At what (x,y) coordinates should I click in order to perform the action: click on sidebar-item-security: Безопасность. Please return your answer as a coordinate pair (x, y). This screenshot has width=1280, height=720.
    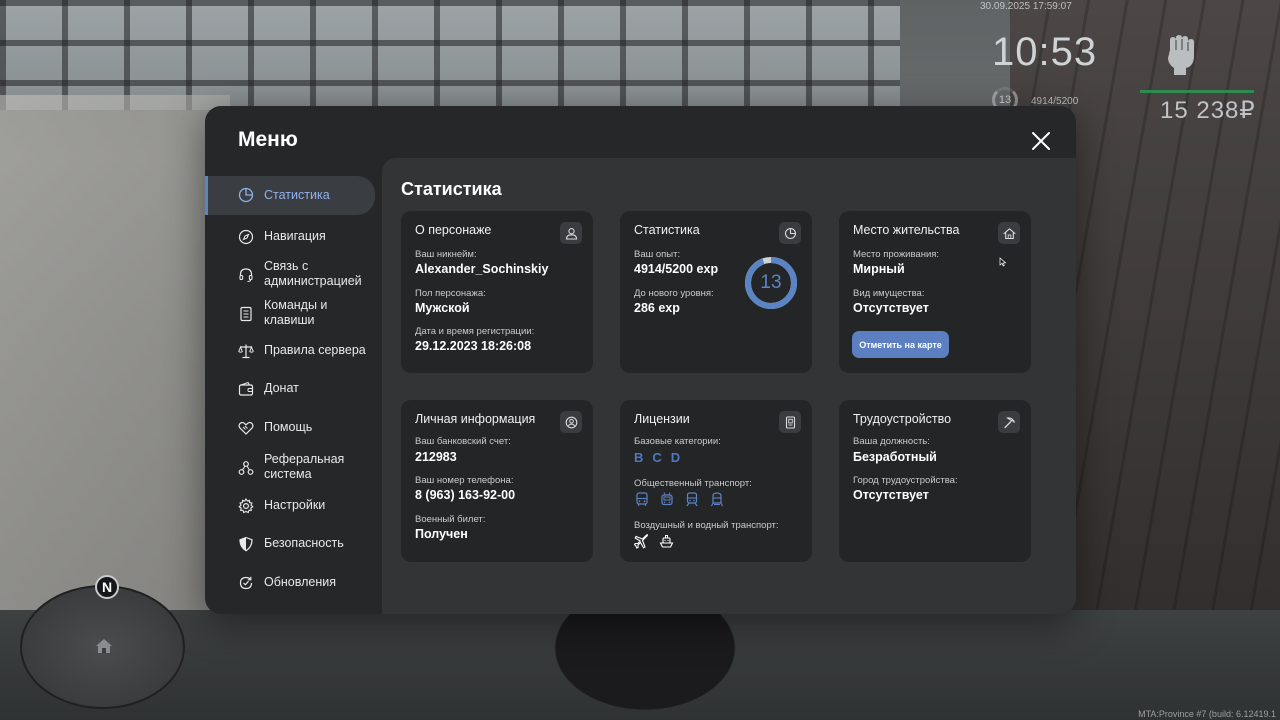
    Looking at the image, I should click on (290, 544).